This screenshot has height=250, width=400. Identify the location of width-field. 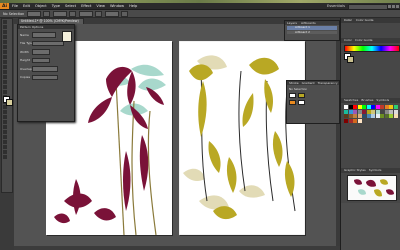
(41, 52).